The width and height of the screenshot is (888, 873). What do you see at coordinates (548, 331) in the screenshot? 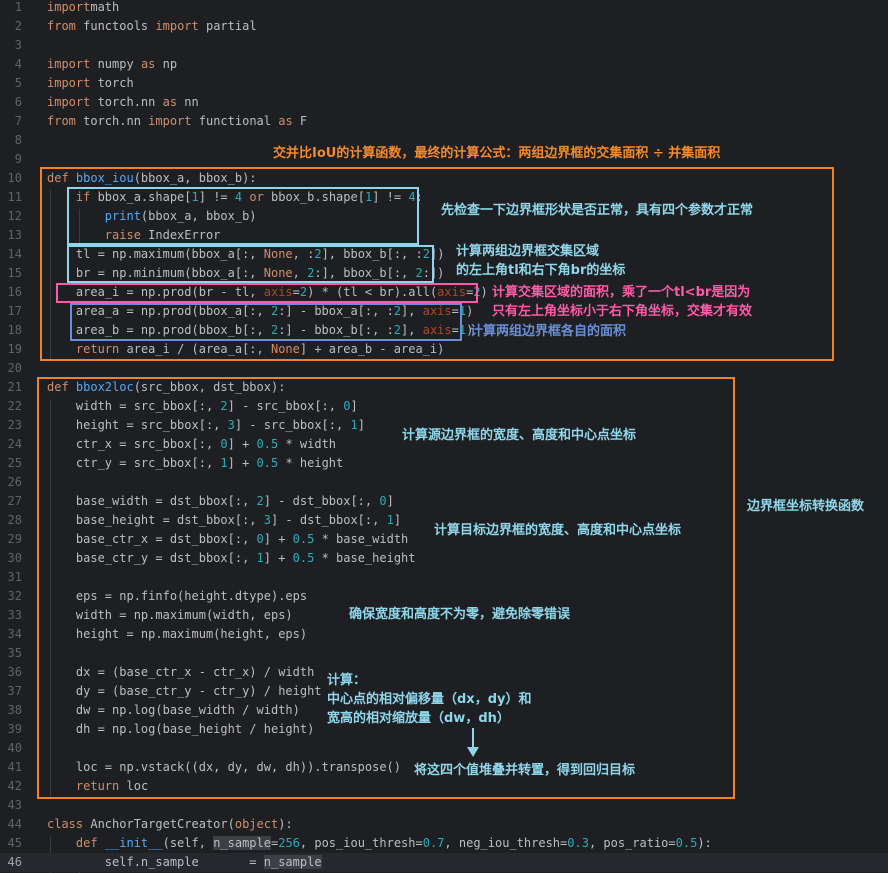
I see `each-area-annotation: 计算两组边界框各自的面积` at bounding box center [548, 331].